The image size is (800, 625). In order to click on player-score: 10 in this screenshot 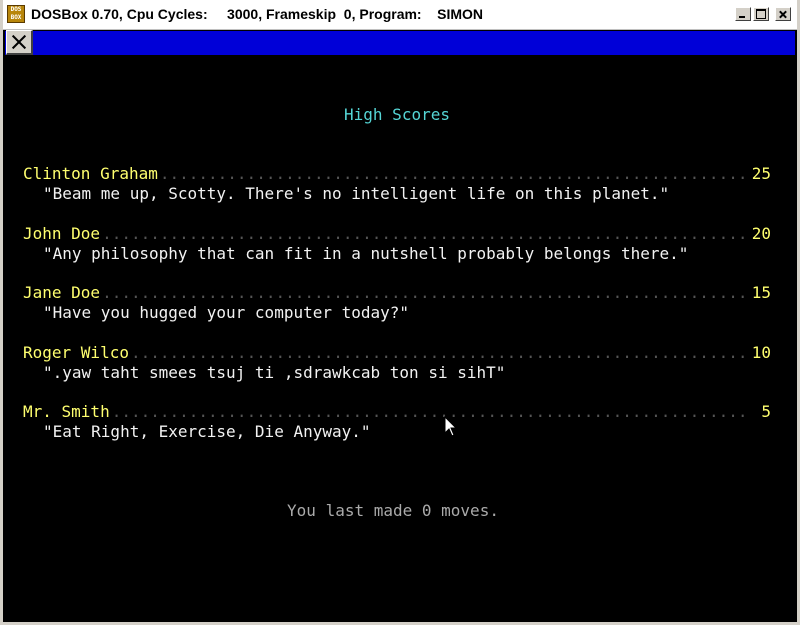, I will do `click(761, 352)`.